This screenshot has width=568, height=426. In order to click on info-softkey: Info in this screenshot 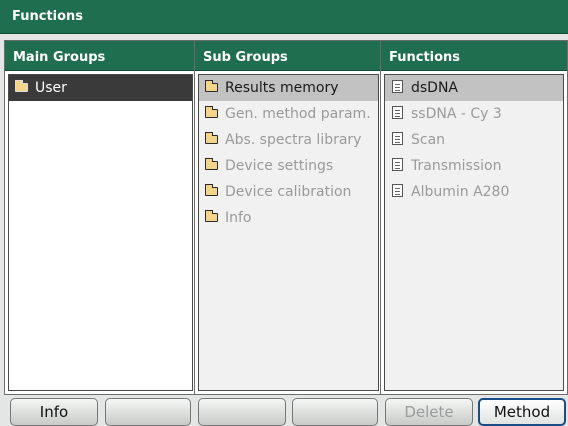, I will do `click(54, 412)`.